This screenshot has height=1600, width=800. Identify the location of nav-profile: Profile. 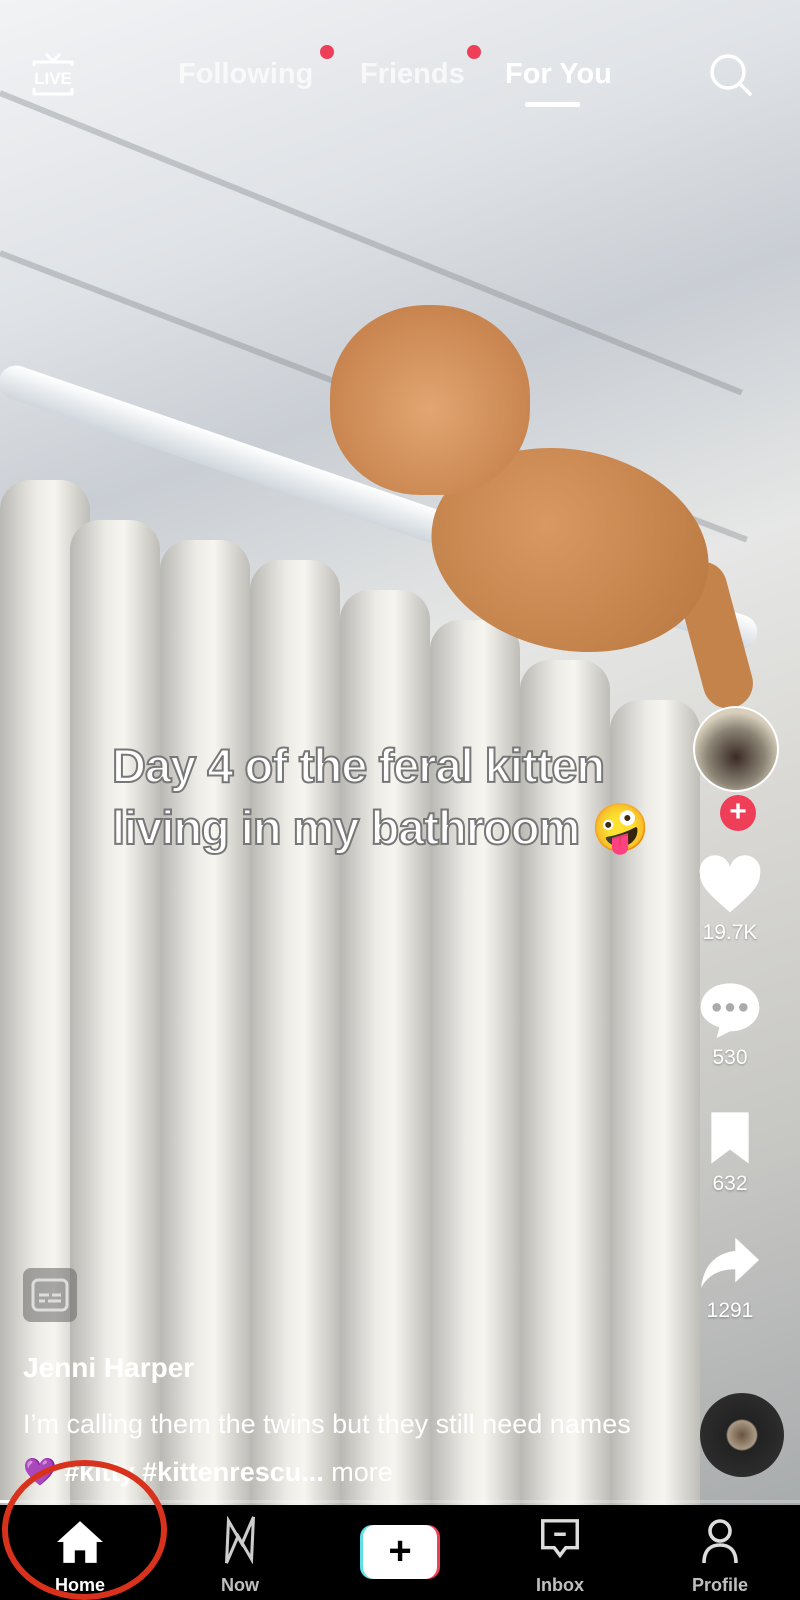
(720, 1552).